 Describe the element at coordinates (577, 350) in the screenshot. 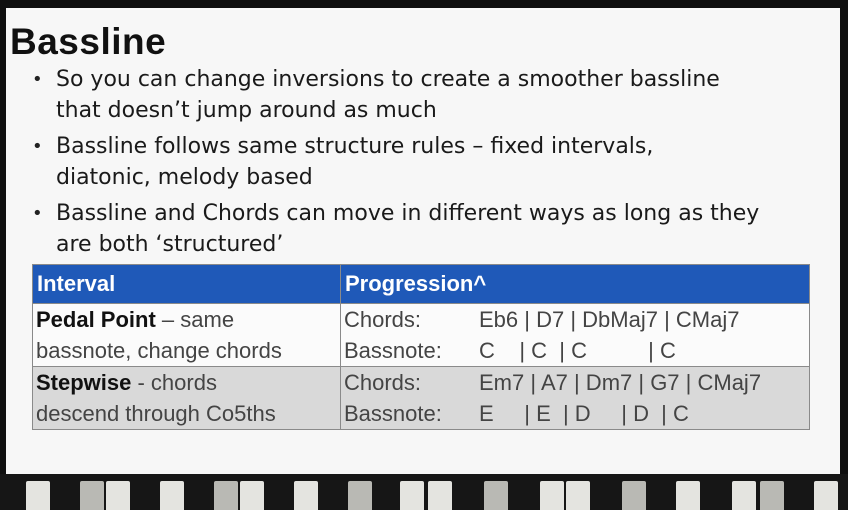

I see `bassnote-value: C | C | C | C` at that location.